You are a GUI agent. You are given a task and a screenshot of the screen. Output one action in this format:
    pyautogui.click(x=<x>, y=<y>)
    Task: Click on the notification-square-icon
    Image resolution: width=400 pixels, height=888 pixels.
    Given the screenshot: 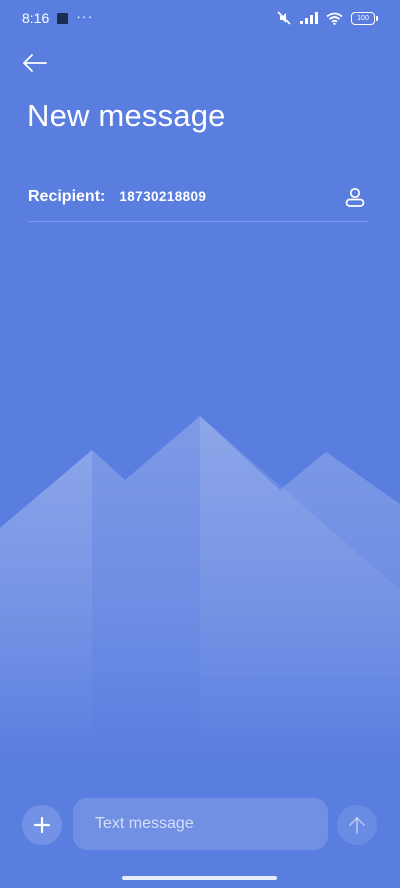 What is the action you would take?
    pyautogui.click(x=63, y=18)
    